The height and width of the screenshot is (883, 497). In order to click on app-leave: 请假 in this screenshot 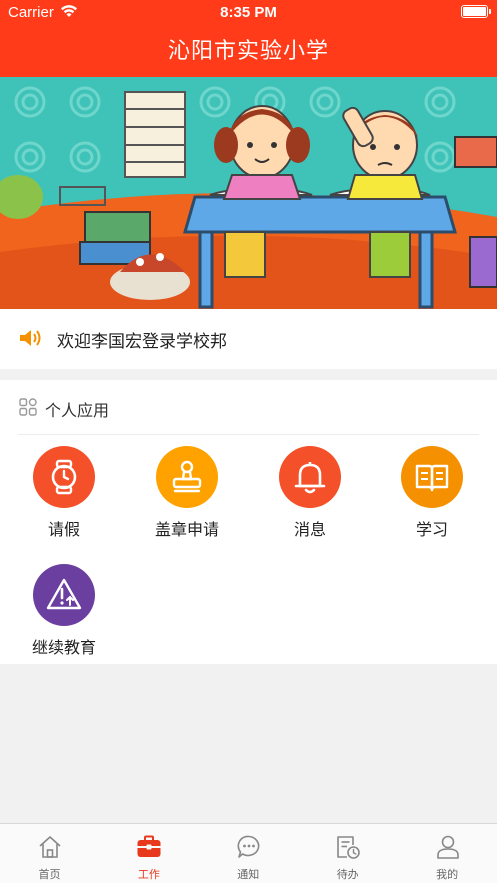, I will do `click(64, 501)`.